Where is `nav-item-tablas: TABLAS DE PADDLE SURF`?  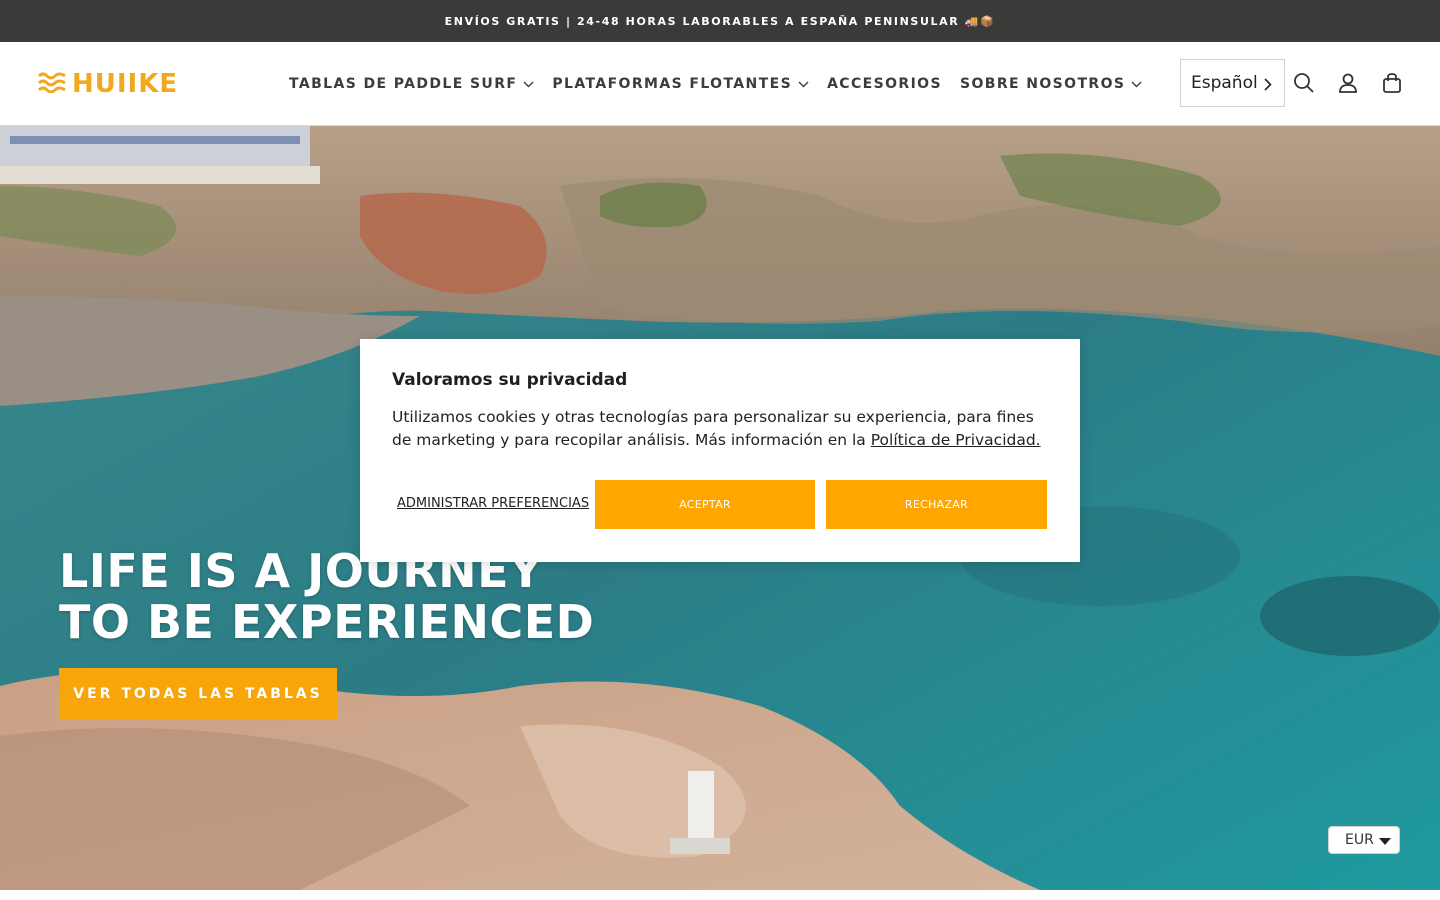 nav-item-tablas: TABLAS DE PADDLE SURF is located at coordinates (411, 84).